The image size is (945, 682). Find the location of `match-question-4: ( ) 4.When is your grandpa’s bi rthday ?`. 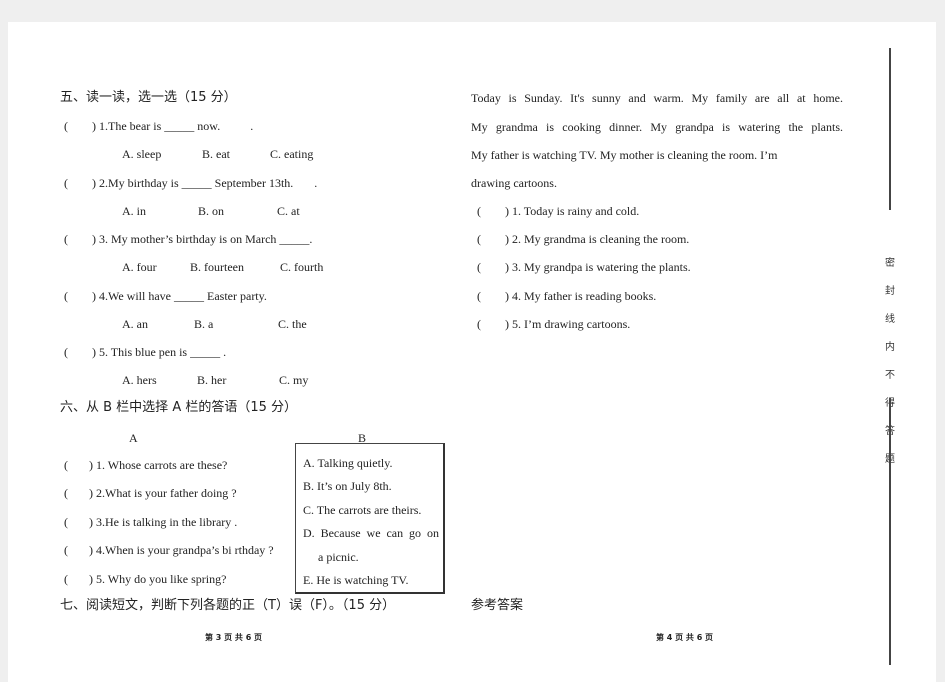

match-question-4: ( ) 4.When is your grandpa’s bi rthday ? is located at coordinates (169, 550).